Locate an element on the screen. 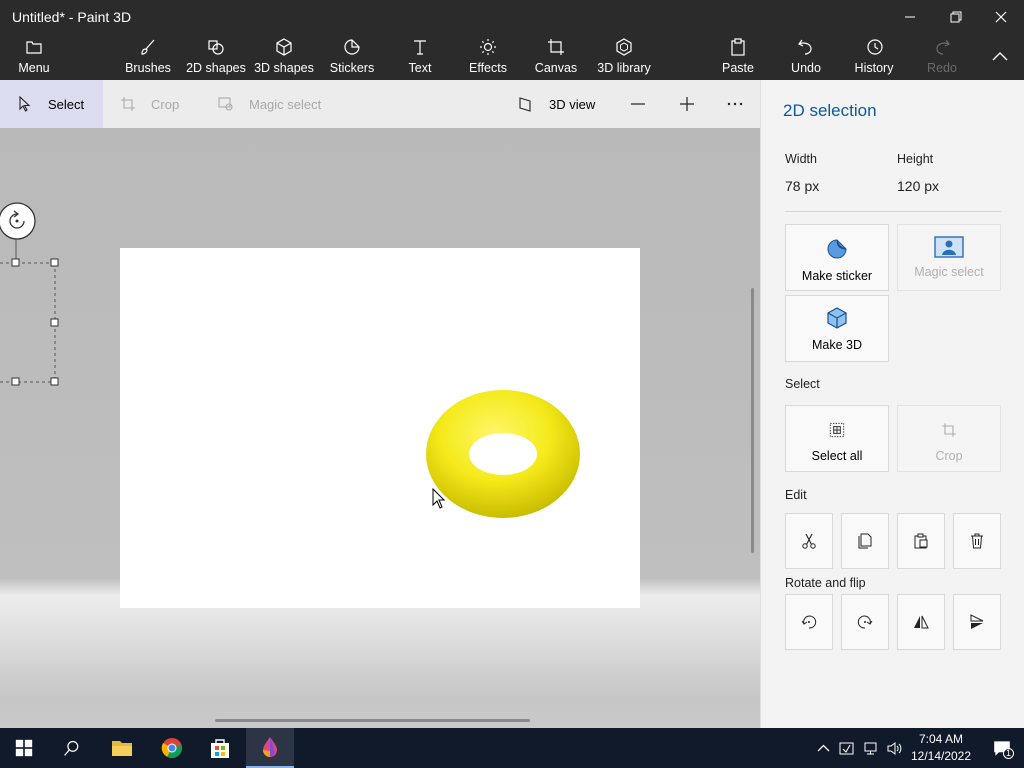  vertical-scrollbar is located at coordinates (752, 420).